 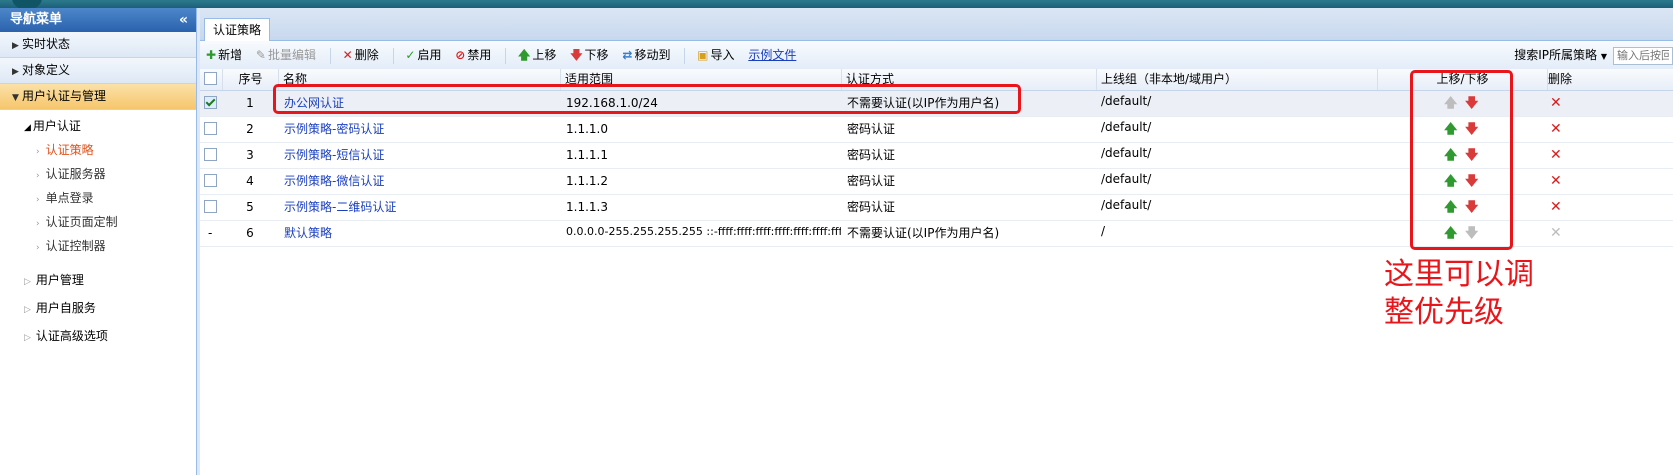 I want to click on disable-button: ⊘ 禁用, so click(x=473, y=55).